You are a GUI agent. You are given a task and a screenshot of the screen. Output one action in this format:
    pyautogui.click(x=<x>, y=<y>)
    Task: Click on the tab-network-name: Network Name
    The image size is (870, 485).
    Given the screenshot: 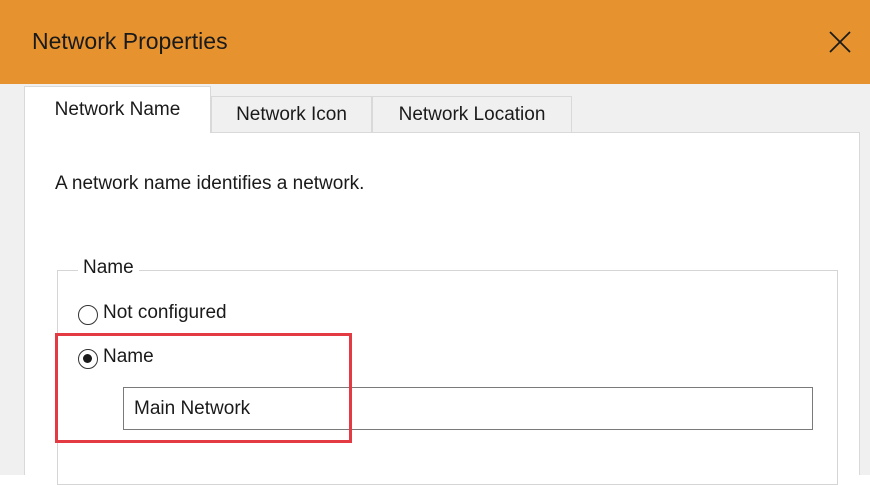 What is the action you would take?
    pyautogui.click(x=117, y=109)
    